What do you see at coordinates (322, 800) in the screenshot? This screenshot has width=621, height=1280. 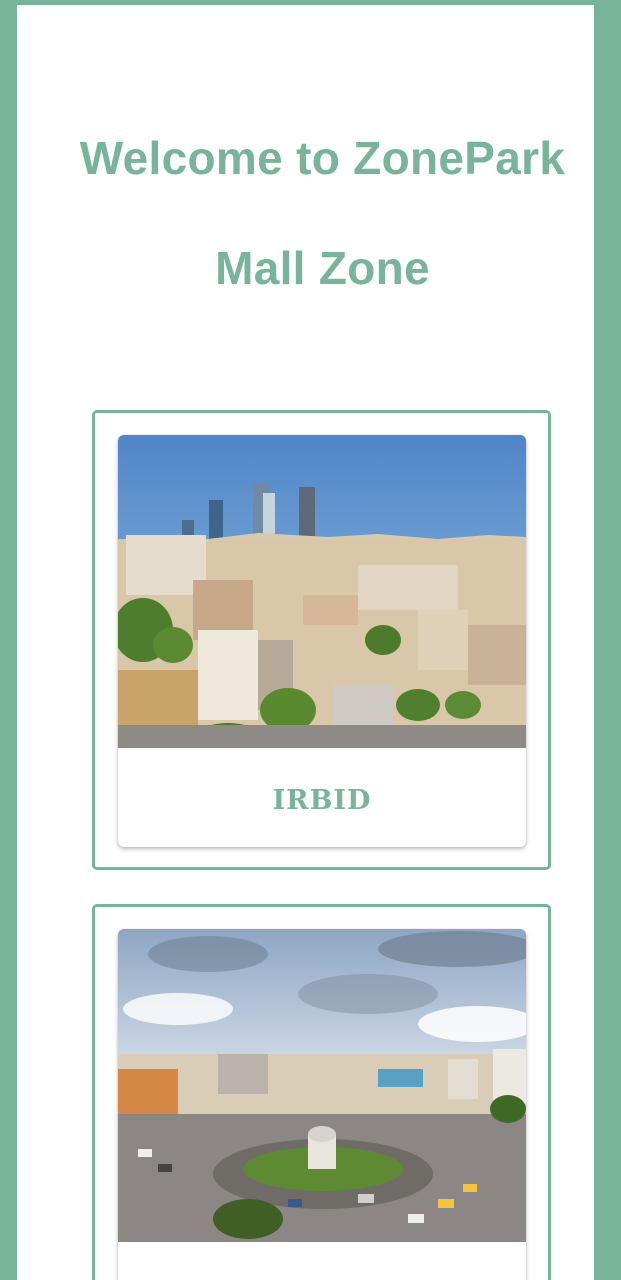 I see `city-card-title: IRBID` at bounding box center [322, 800].